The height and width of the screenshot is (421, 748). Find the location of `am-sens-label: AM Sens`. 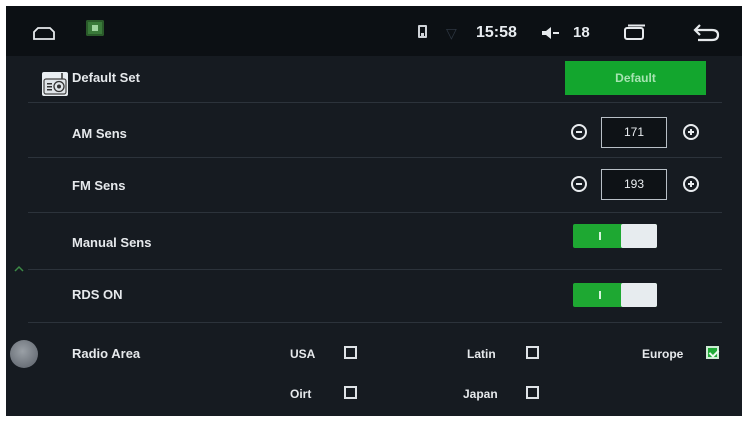

am-sens-label: AM Sens is located at coordinates (99, 133).